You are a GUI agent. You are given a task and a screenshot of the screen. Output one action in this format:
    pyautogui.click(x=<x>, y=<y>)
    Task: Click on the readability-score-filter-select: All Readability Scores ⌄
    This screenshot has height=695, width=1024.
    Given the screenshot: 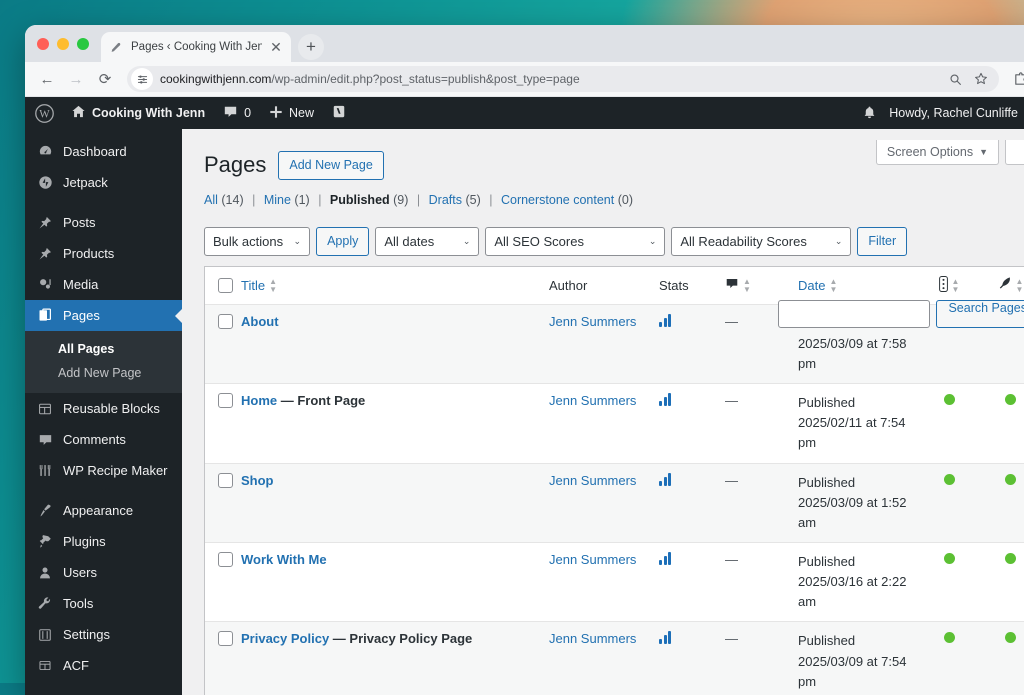 What is the action you would take?
    pyautogui.click(x=761, y=241)
    